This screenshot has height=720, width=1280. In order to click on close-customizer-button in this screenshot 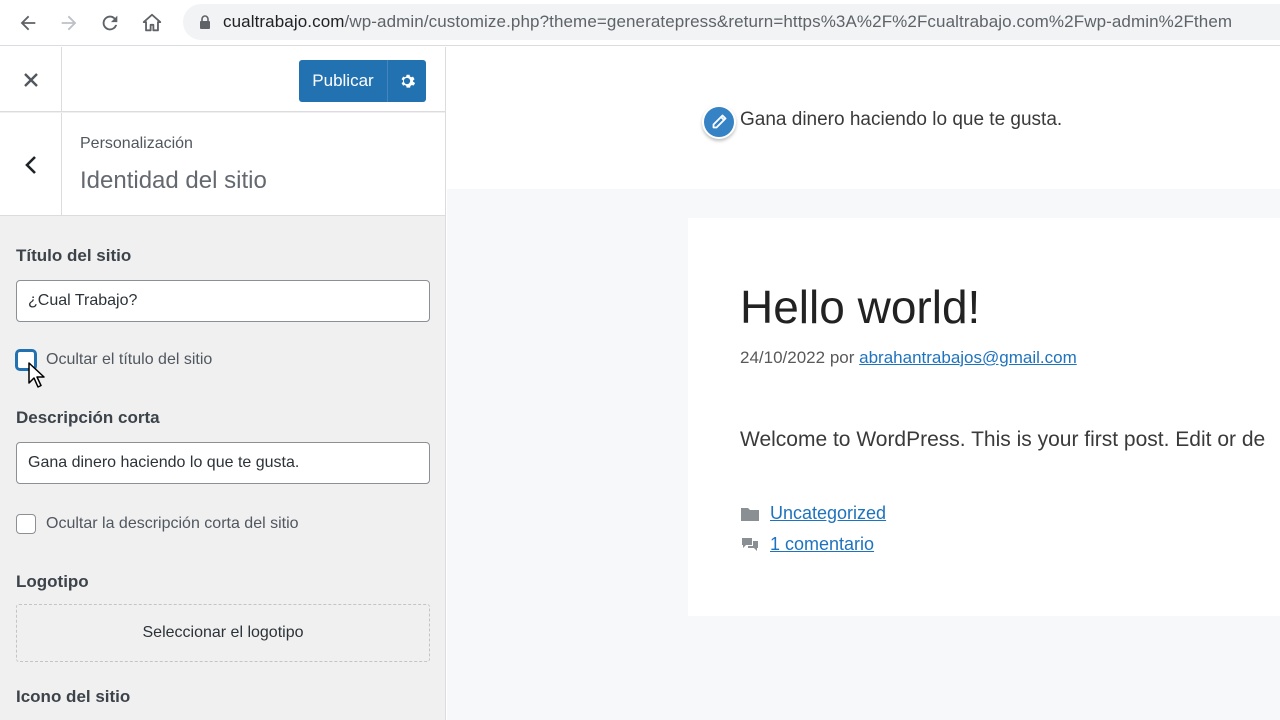, I will do `click(31, 79)`.